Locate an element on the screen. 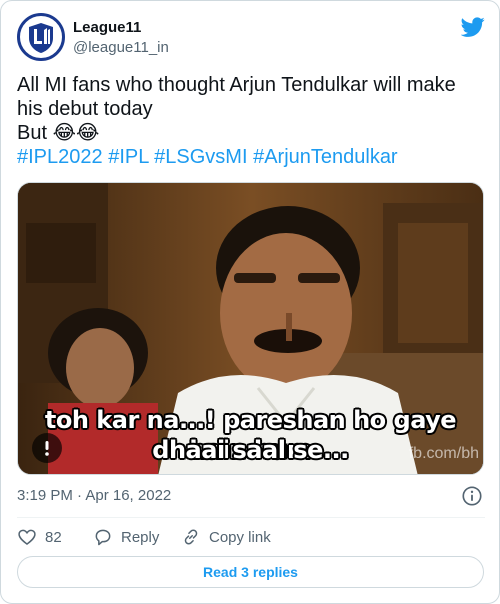  reply-button: Reply is located at coordinates (126, 537).